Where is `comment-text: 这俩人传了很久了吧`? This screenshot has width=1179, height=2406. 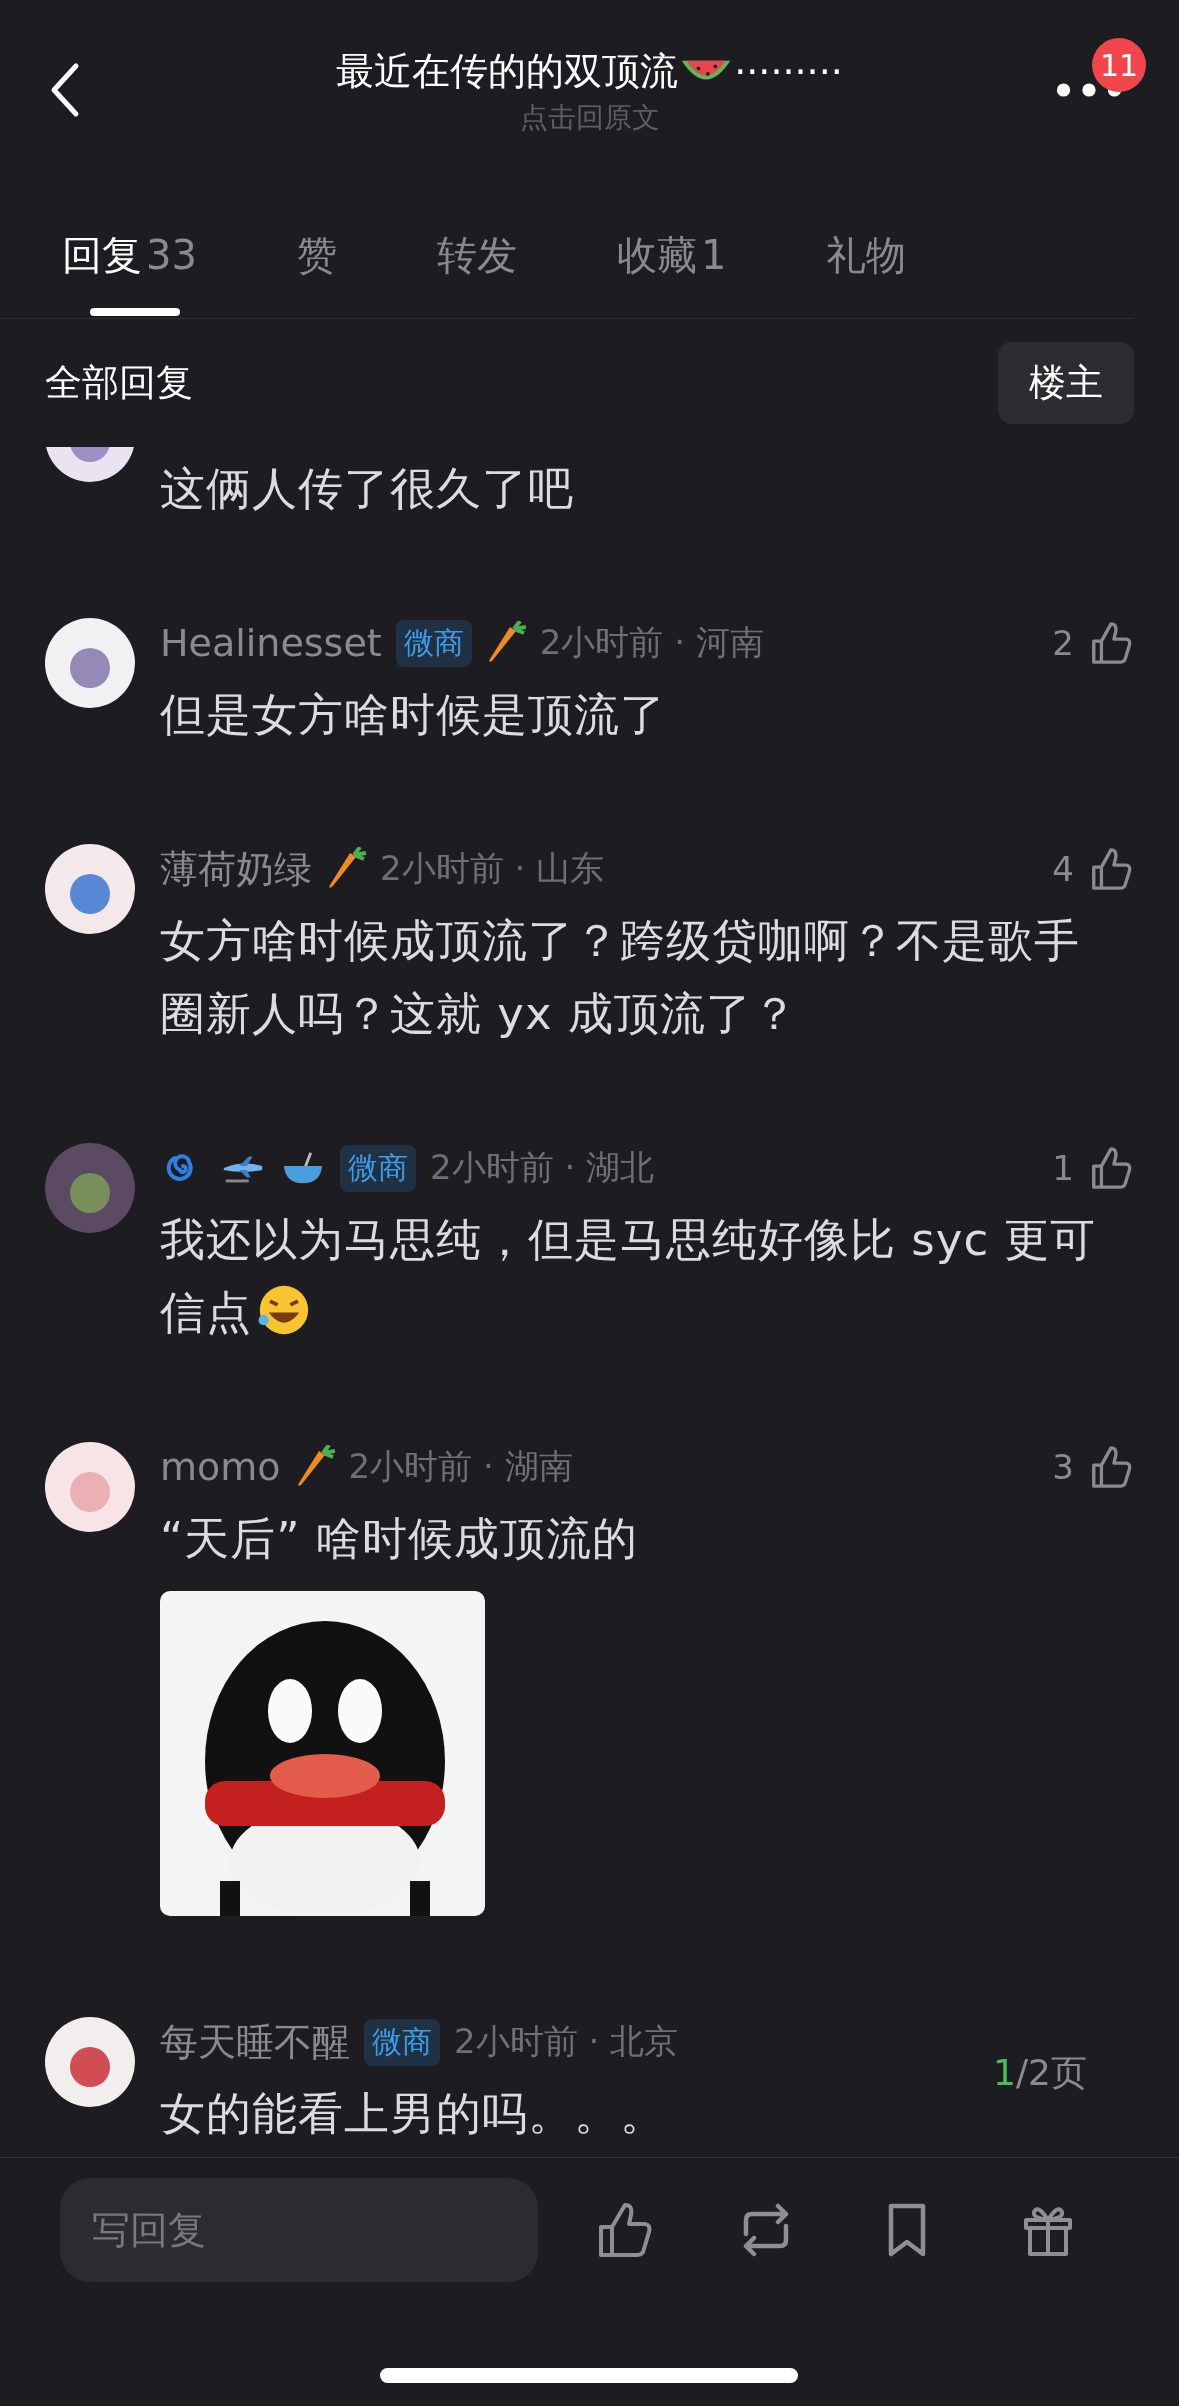 comment-text: 这俩人传了很久了吧 is located at coordinates (367, 489).